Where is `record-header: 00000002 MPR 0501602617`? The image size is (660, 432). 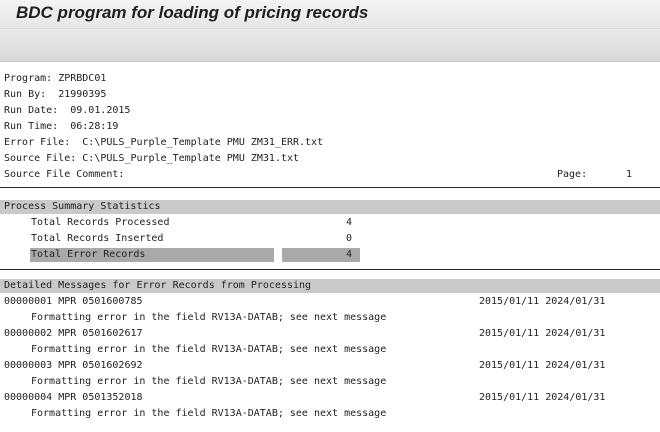
record-header: 00000002 MPR 0501602617 is located at coordinates (73, 334).